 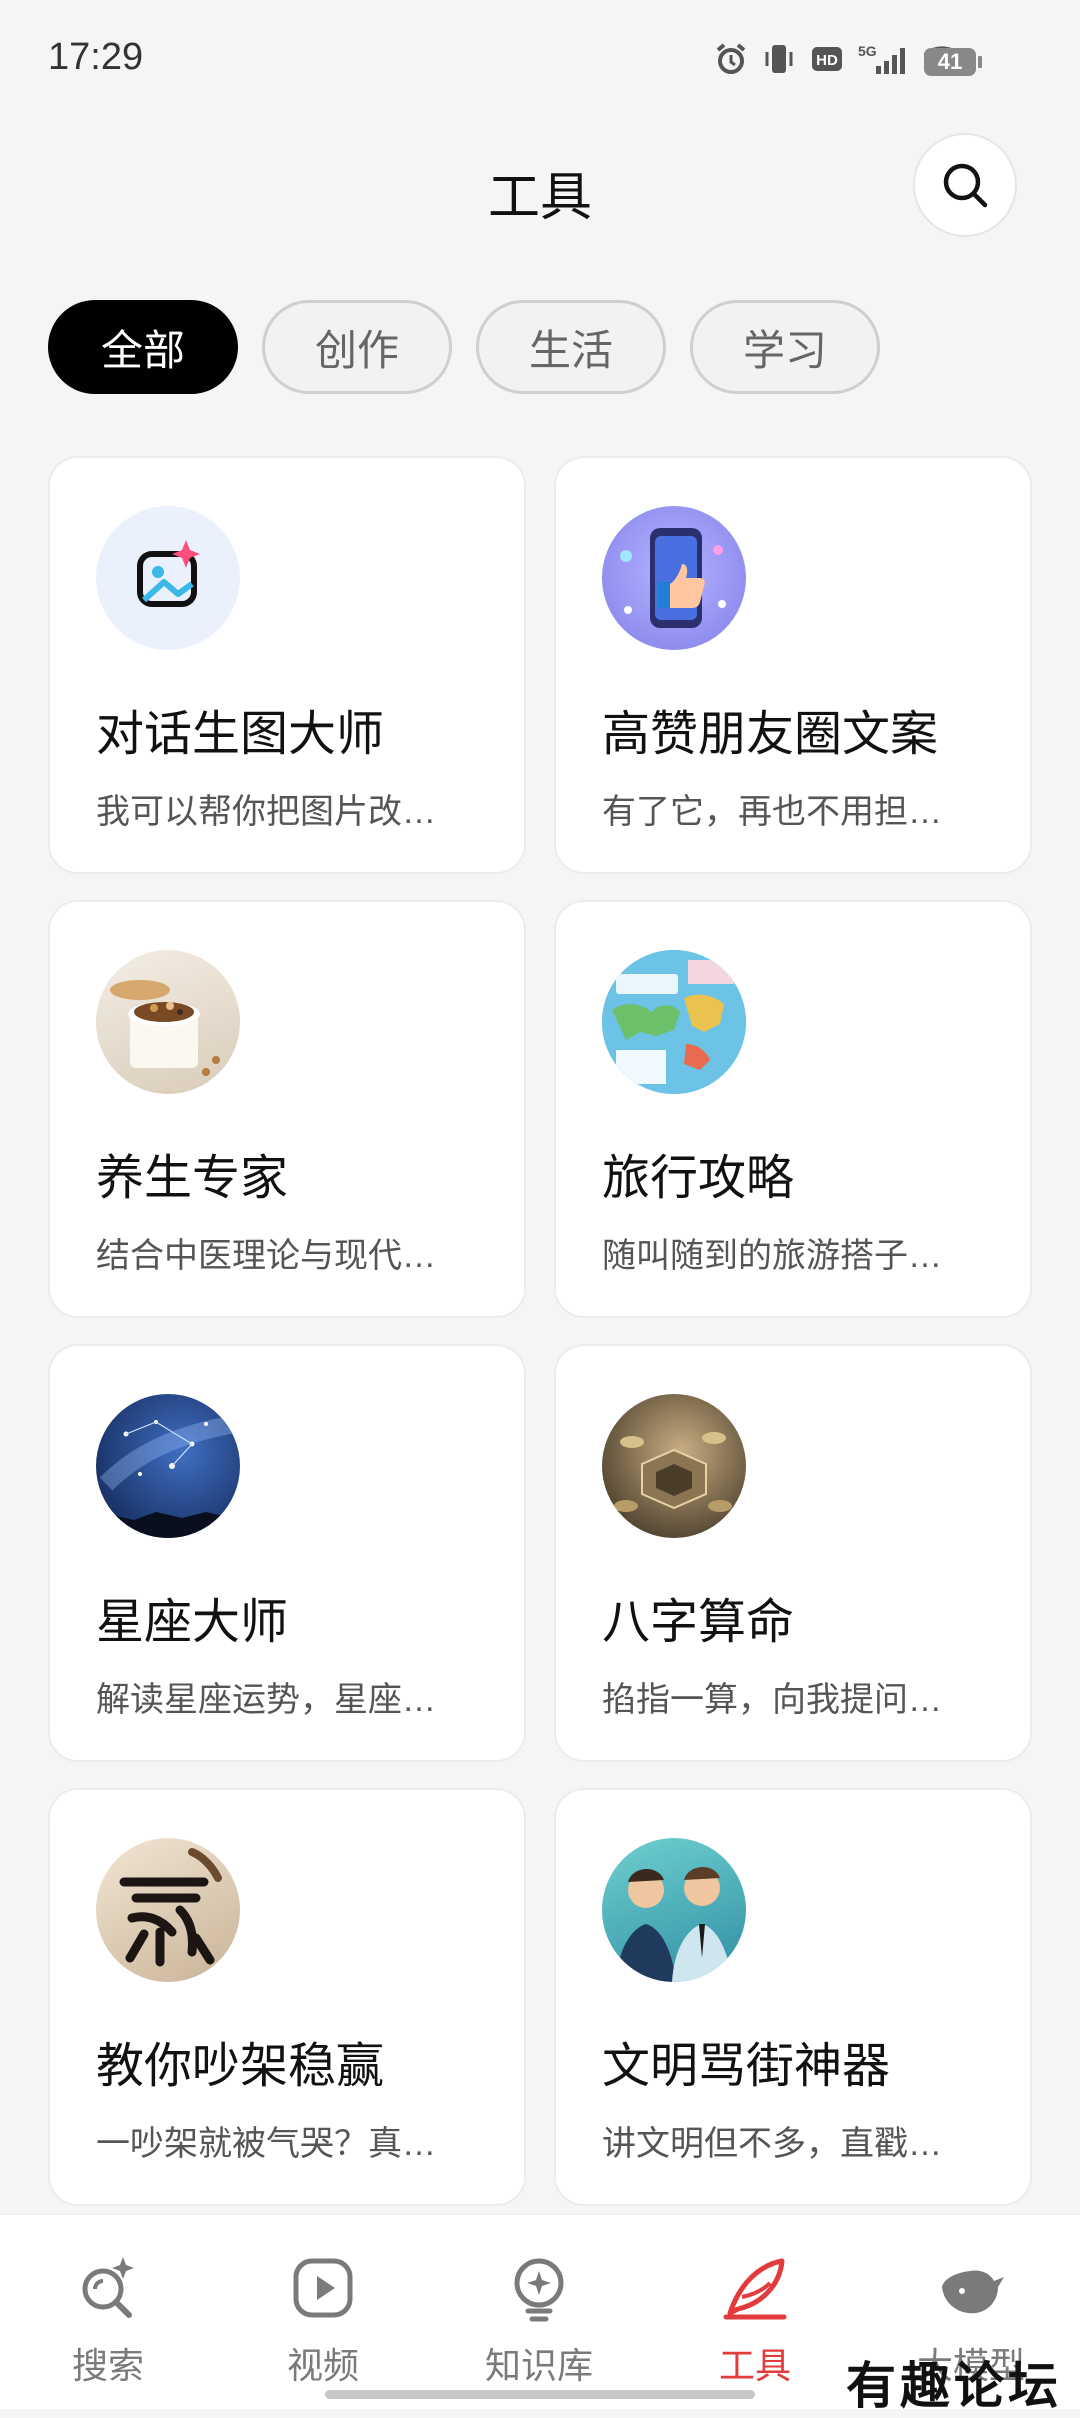 What do you see at coordinates (746, 2066) in the screenshot?
I see `card-title: 文明骂街神器` at bounding box center [746, 2066].